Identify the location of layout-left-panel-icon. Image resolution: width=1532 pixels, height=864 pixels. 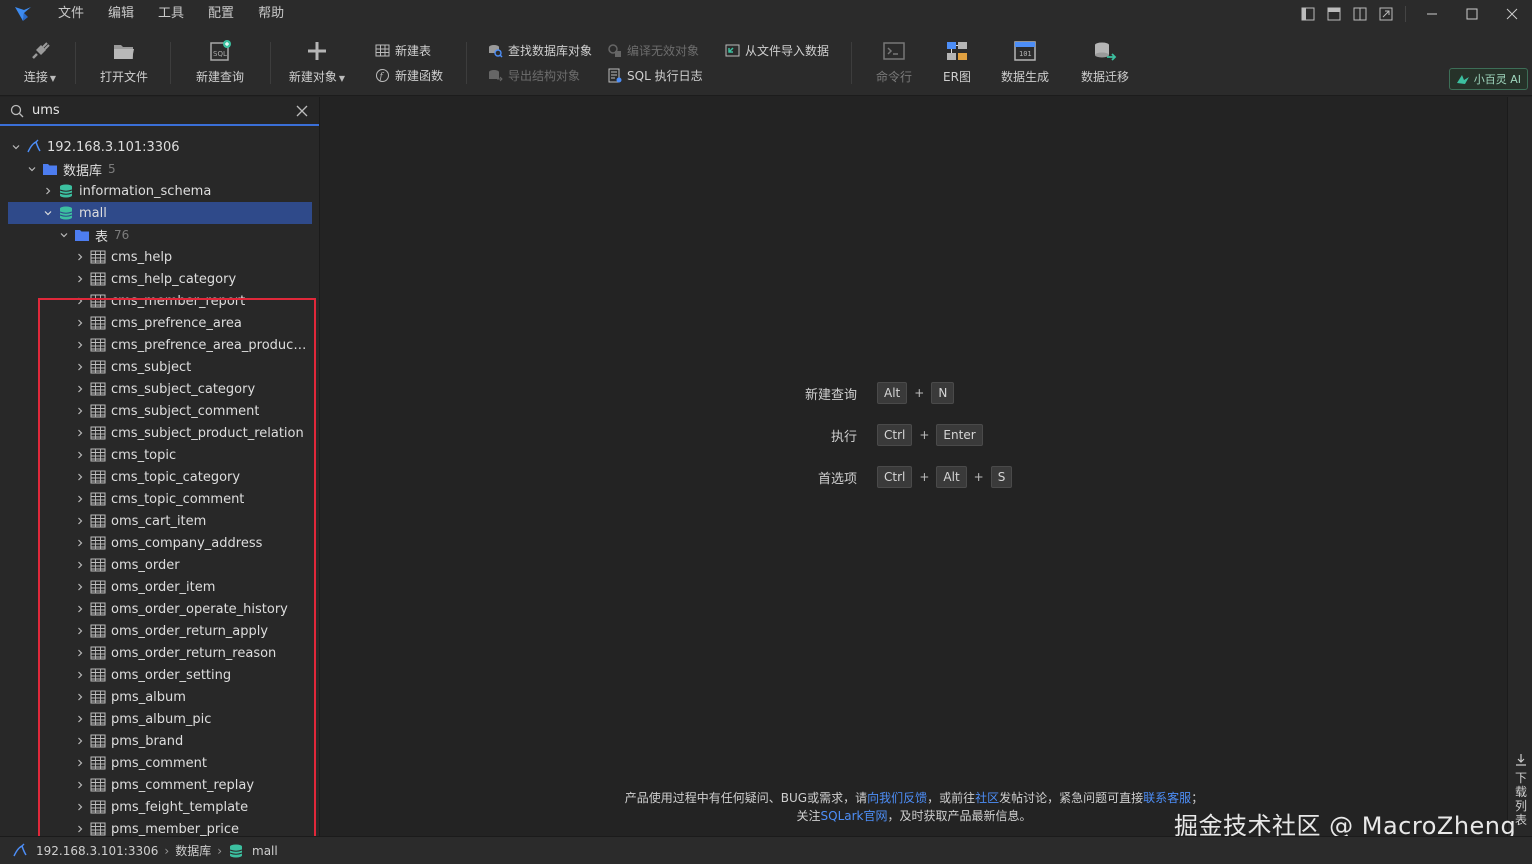
(1308, 14).